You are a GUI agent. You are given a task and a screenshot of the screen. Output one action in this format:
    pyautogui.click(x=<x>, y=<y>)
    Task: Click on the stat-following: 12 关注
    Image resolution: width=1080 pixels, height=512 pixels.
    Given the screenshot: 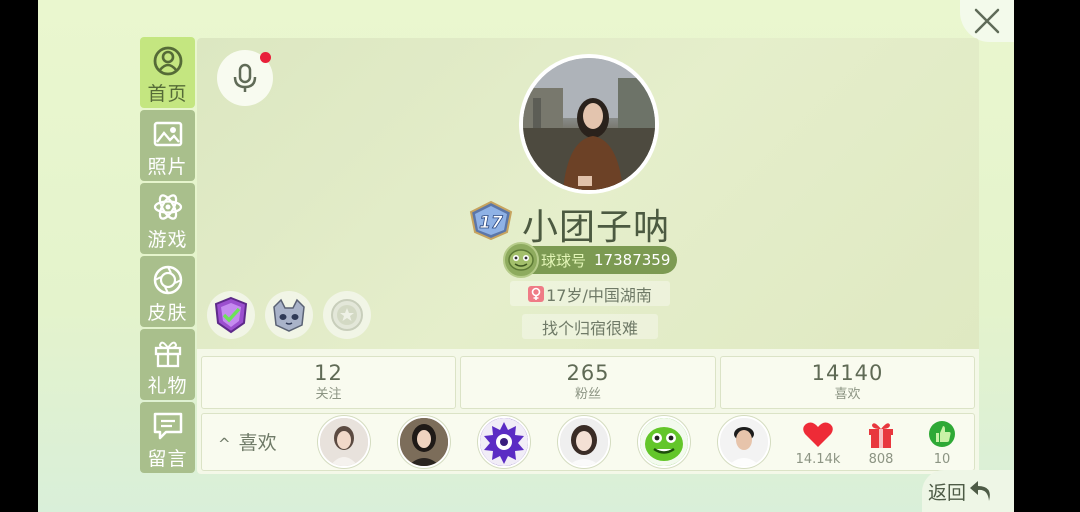 What is the action you would take?
    pyautogui.click(x=328, y=382)
    